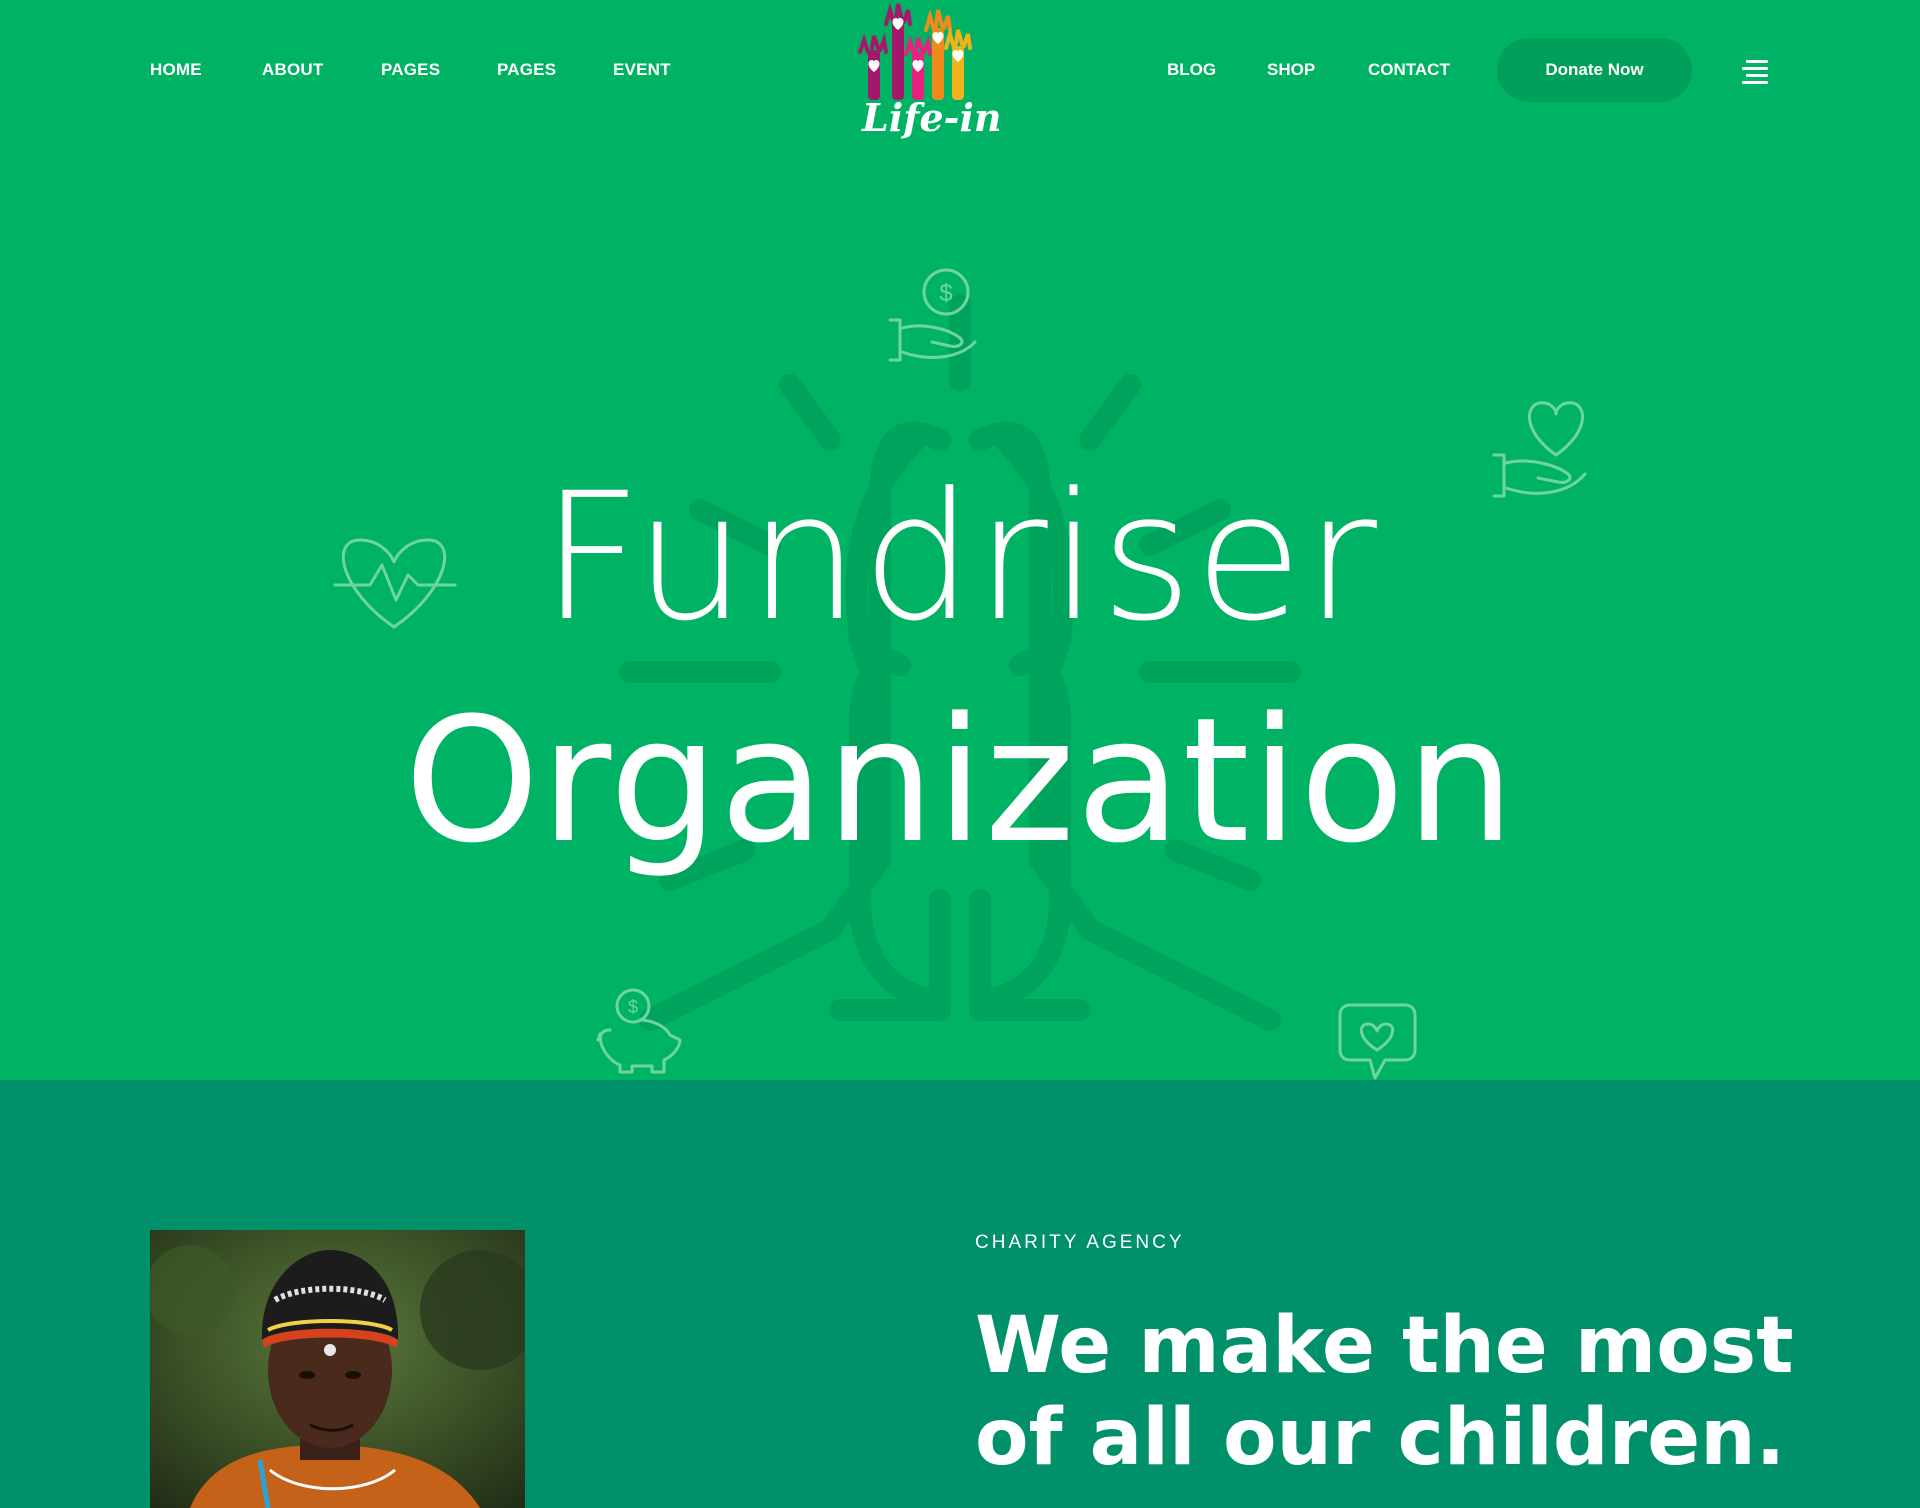 This screenshot has height=1508, width=1920. Describe the element at coordinates (292, 70) in the screenshot. I see `nav-about: ABOUT` at that location.